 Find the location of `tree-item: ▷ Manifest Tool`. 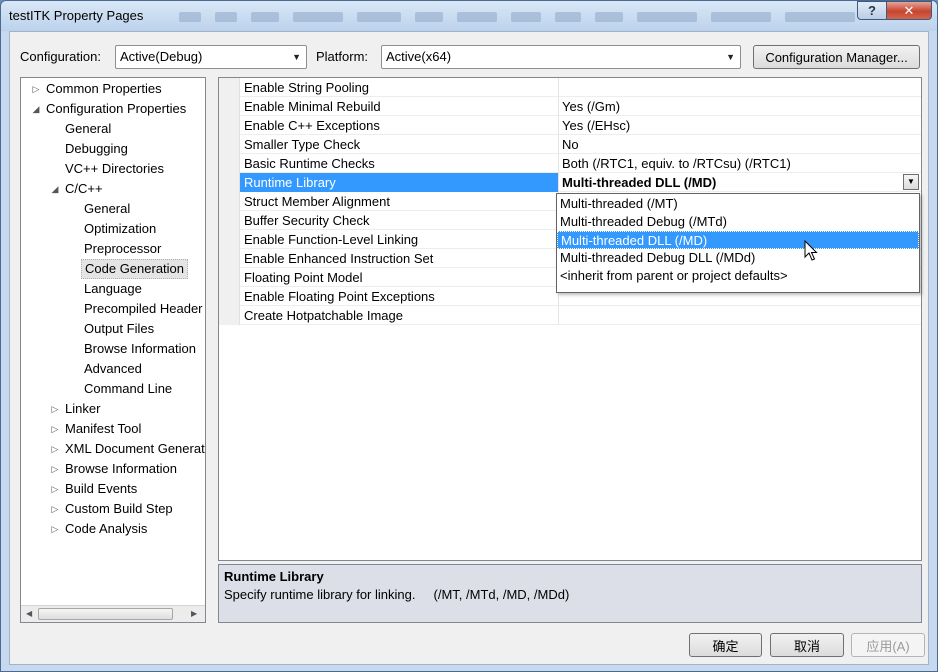

tree-item: ▷ Manifest Tool is located at coordinates (113, 429).